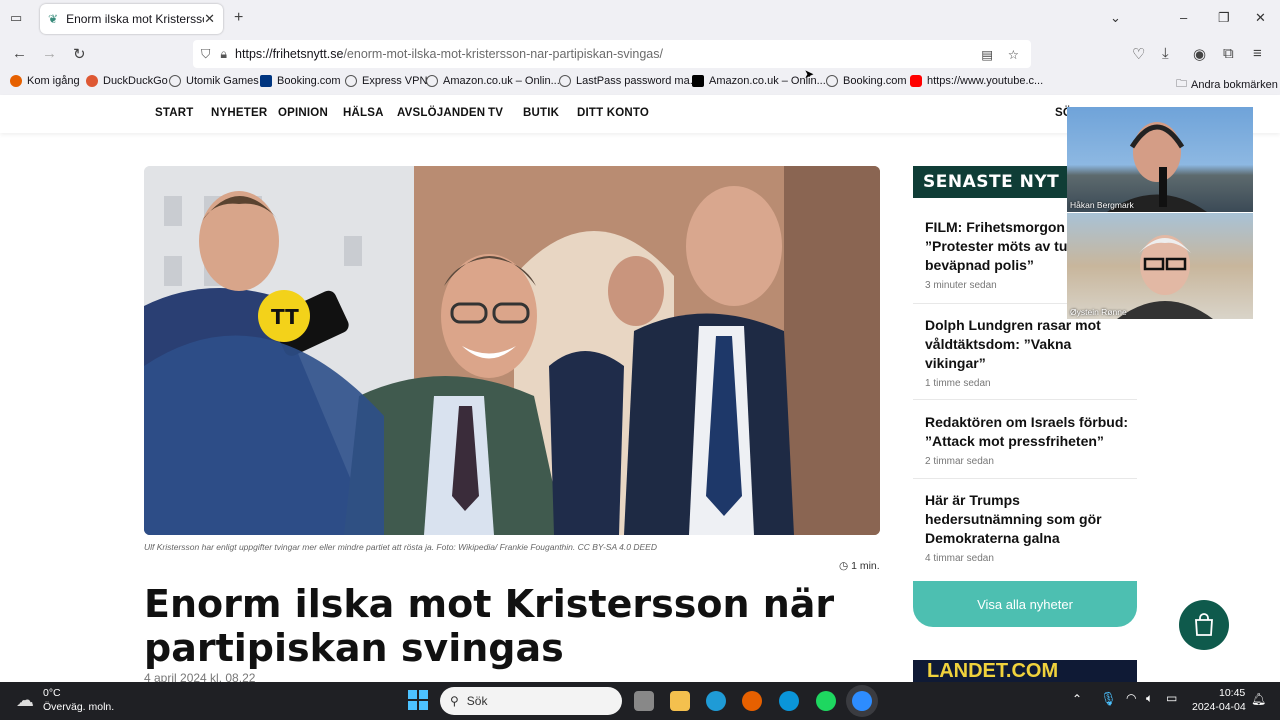 The height and width of the screenshot is (720, 1280). Describe the element at coordinates (25, 700) in the screenshot. I see `weather-icon: ☁` at that location.